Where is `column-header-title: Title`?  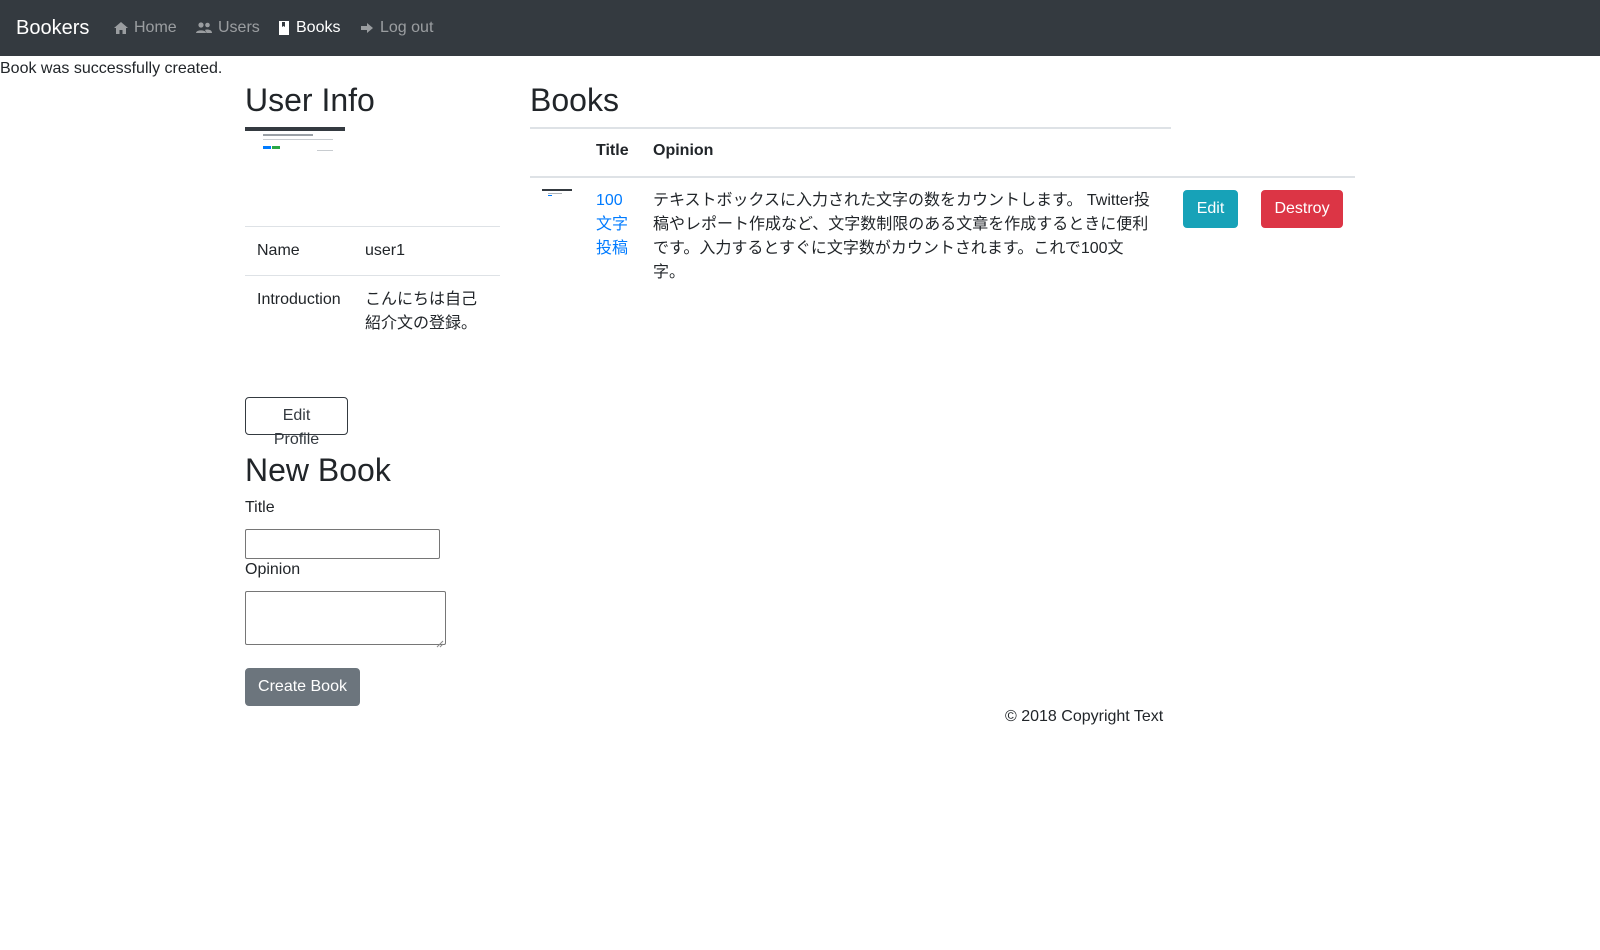
column-header-title: Title is located at coordinates (612, 150).